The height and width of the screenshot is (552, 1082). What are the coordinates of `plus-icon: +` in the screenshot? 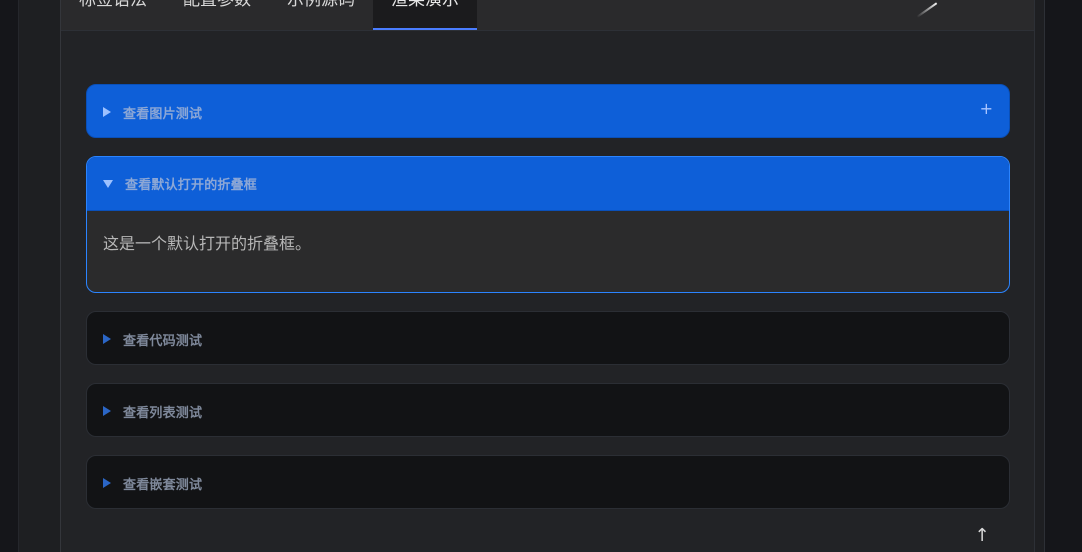 It's located at (986, 108).